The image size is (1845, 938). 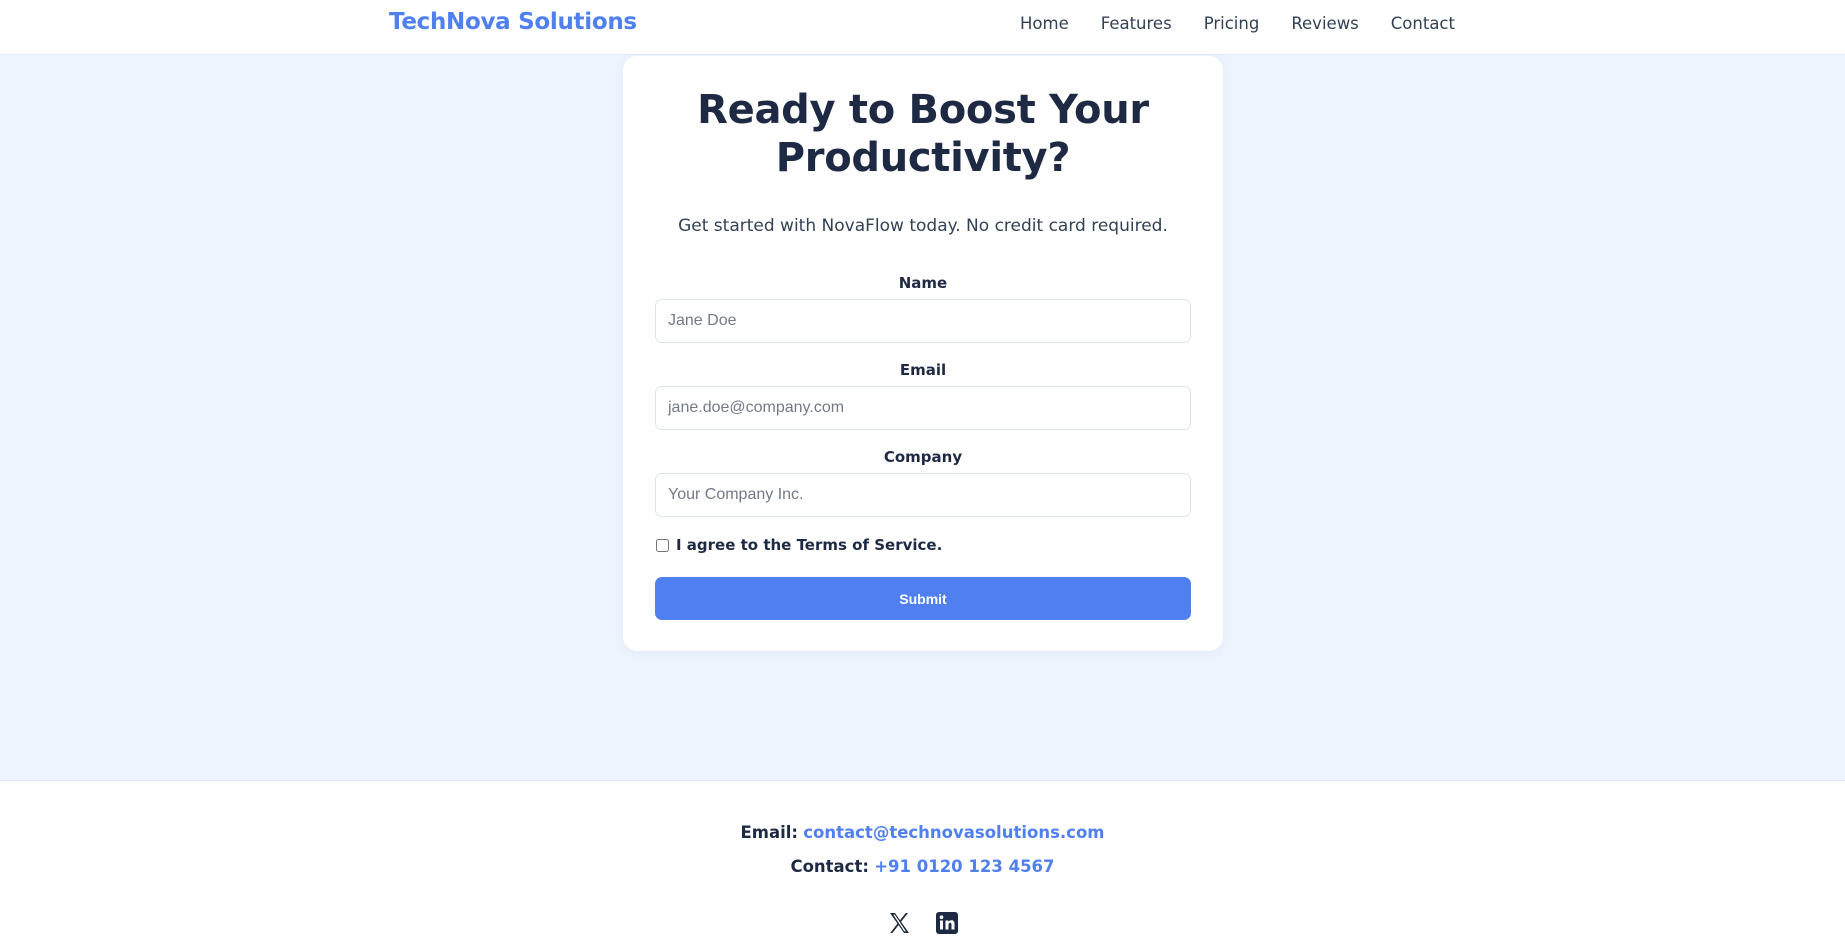 What do you see at coordinates (1423, 23) in the screenshot?
I see `nav-contact-link: Contact` at bounding box center [1423, 23].